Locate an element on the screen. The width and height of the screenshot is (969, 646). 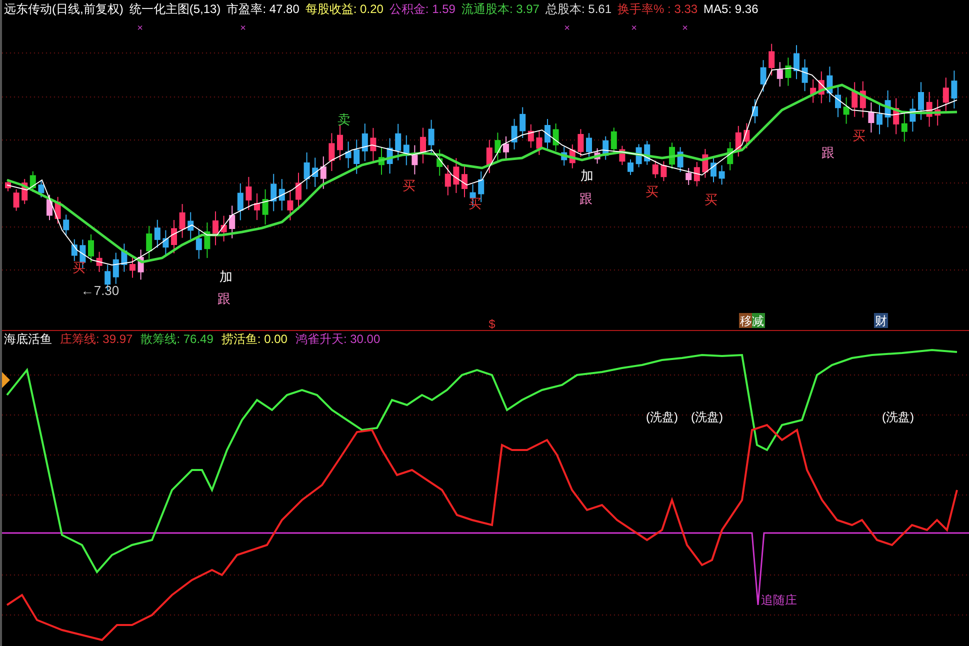
stat-value: 捞活鱼: 0.00 is located at coordinates (254, 339).